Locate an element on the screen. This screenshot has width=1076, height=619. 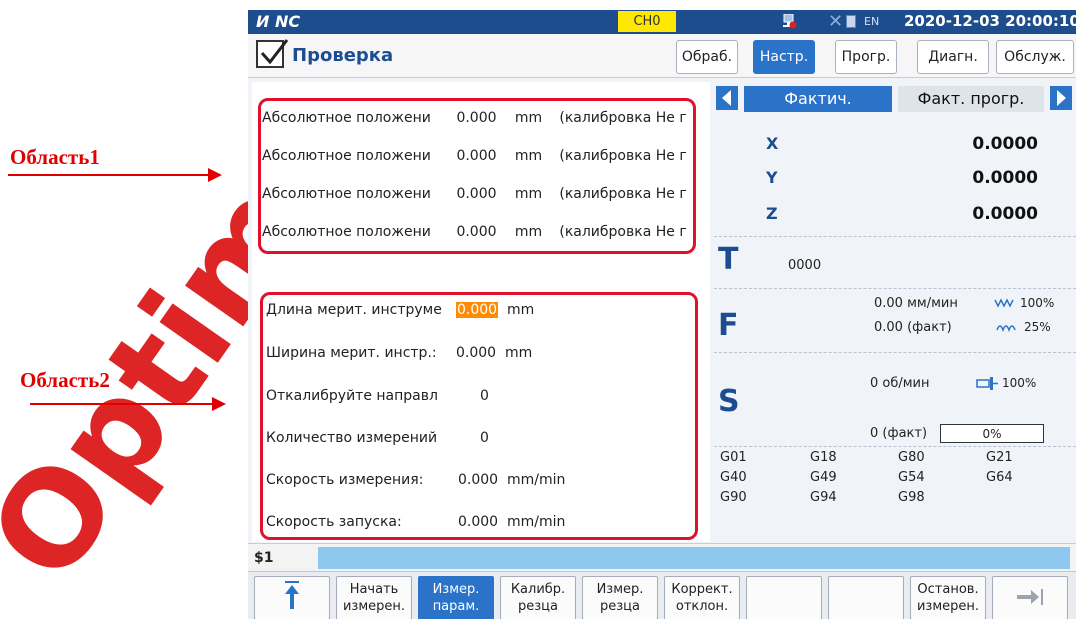
spindle-override-icon is located at coordinates (987, 383).